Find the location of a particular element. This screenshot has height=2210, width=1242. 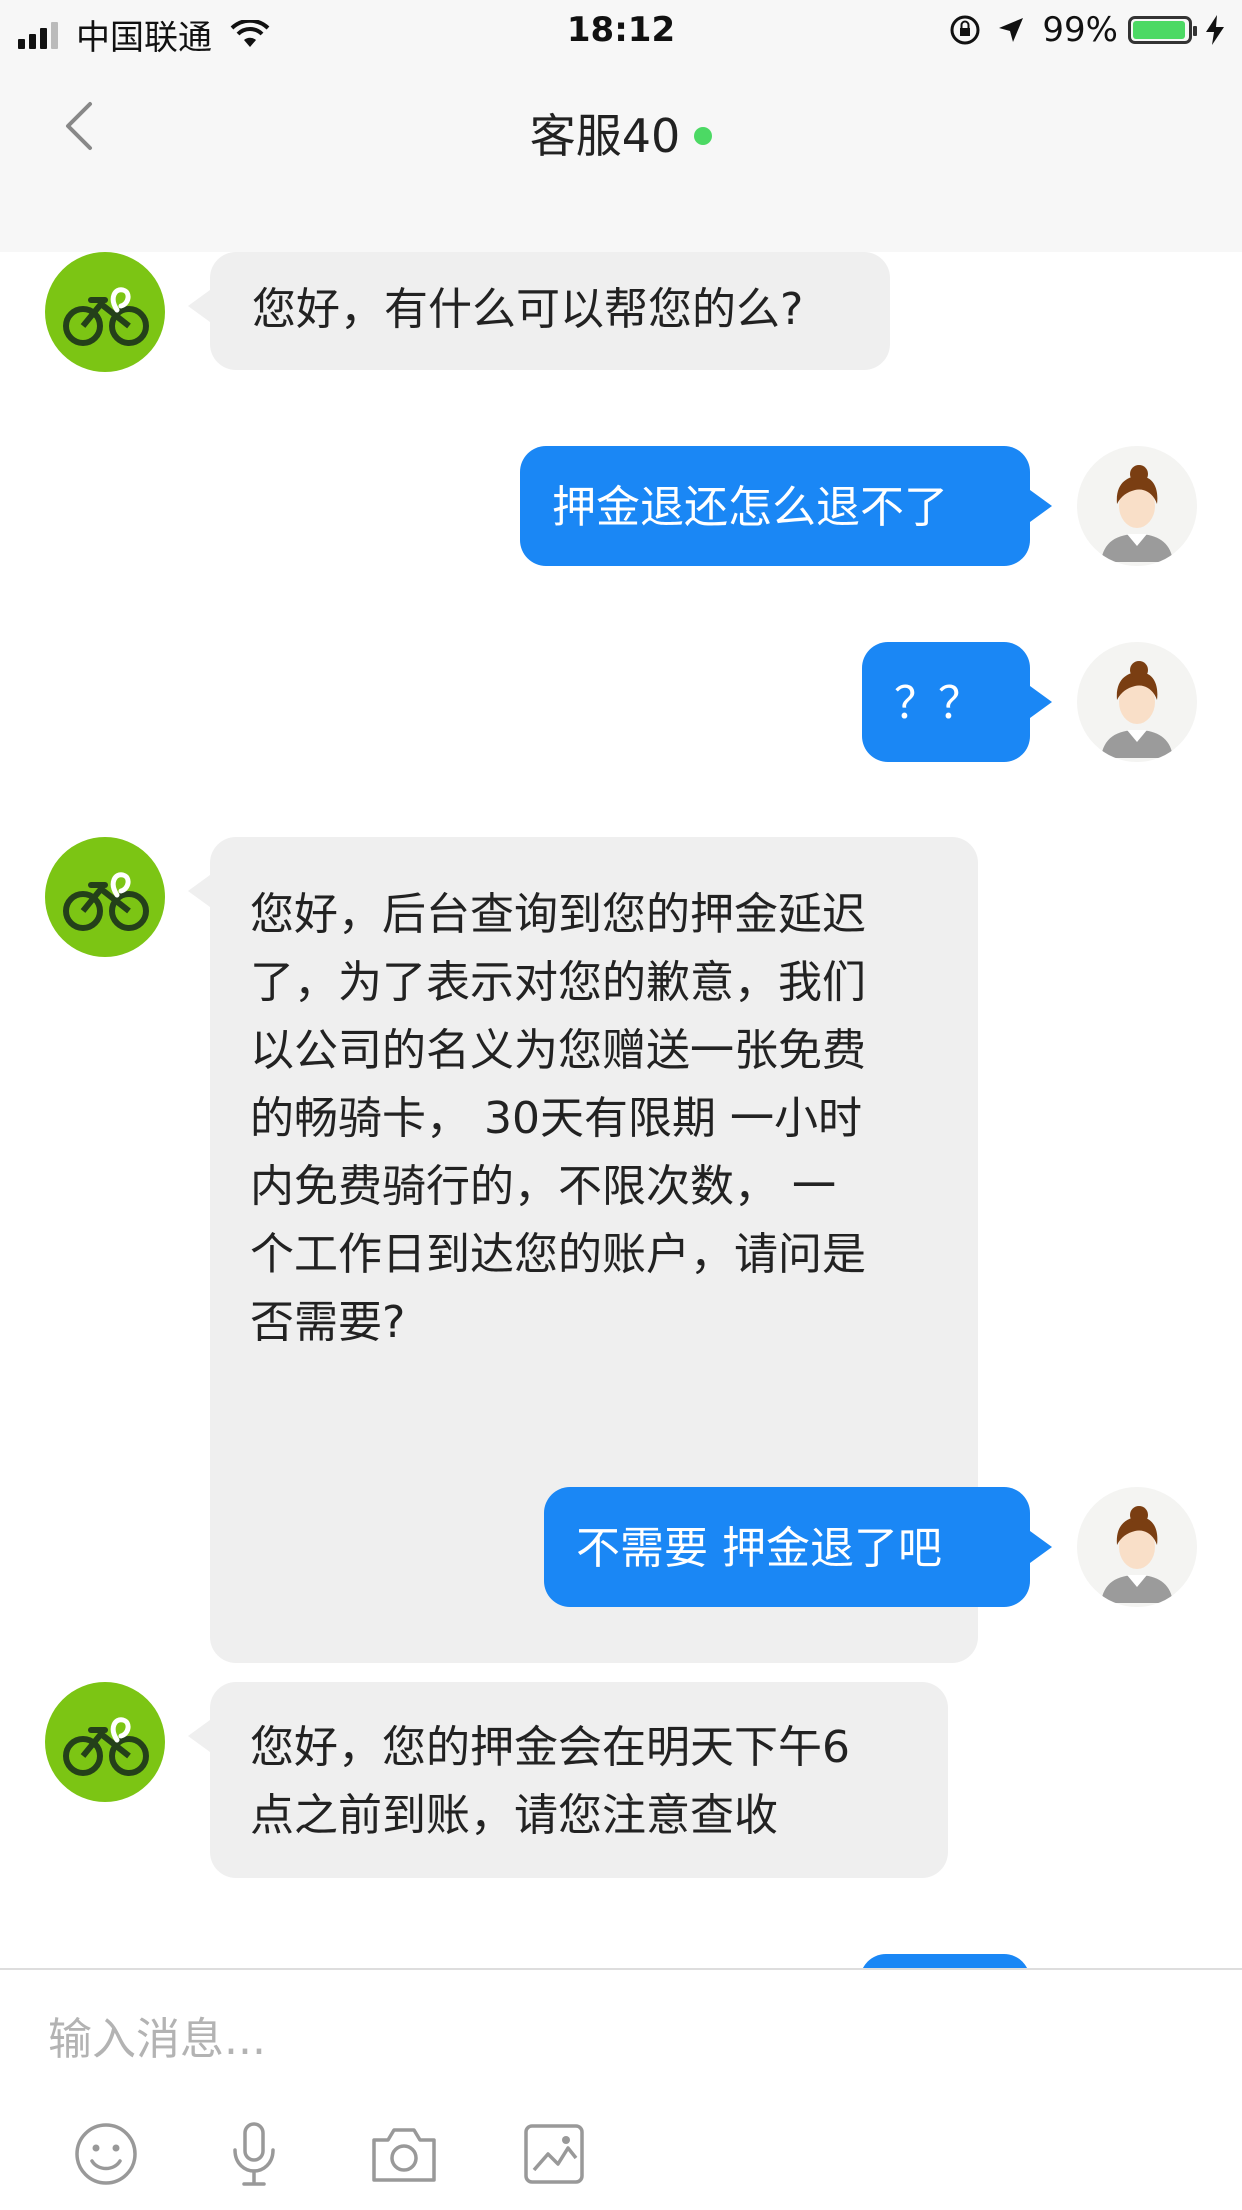

battery-icon is located at coordinates (1162, 30).